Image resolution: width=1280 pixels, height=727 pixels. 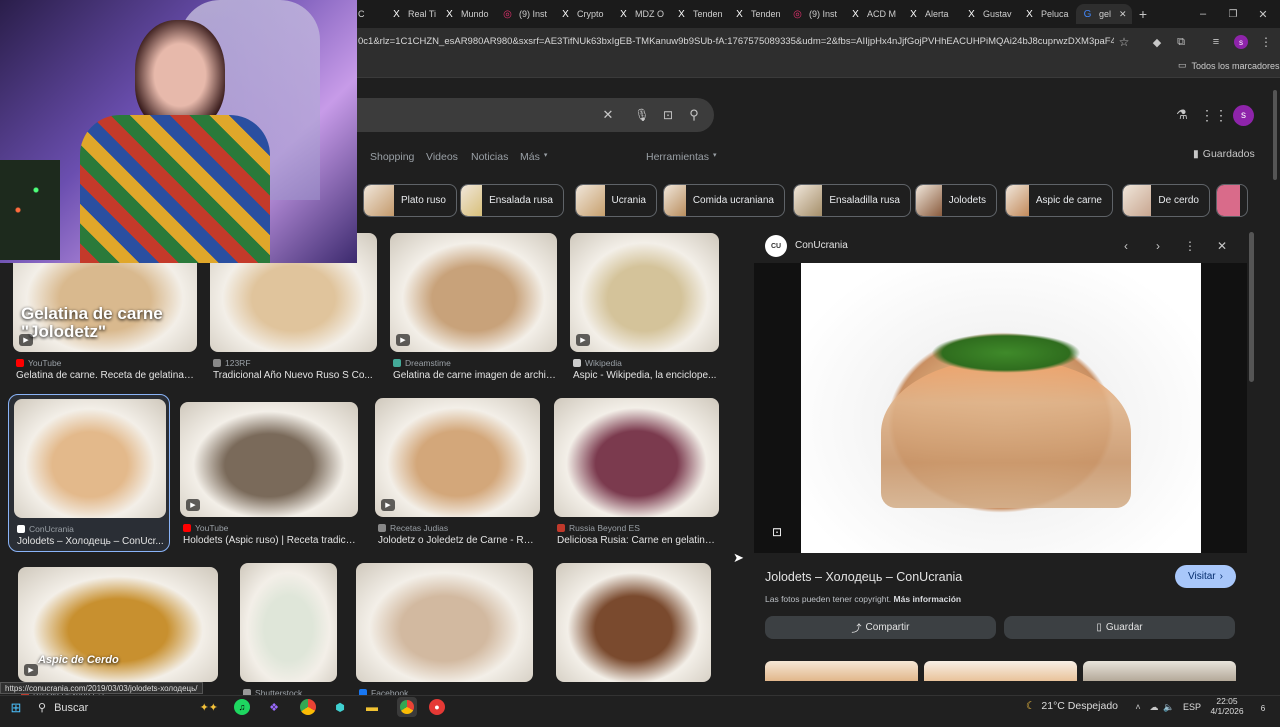 What do you see at coordinates (1072, 706) in the screenshot?
I see `weather-widget: ☾ 21°C Despejado` at bounding box center [1072, 706].